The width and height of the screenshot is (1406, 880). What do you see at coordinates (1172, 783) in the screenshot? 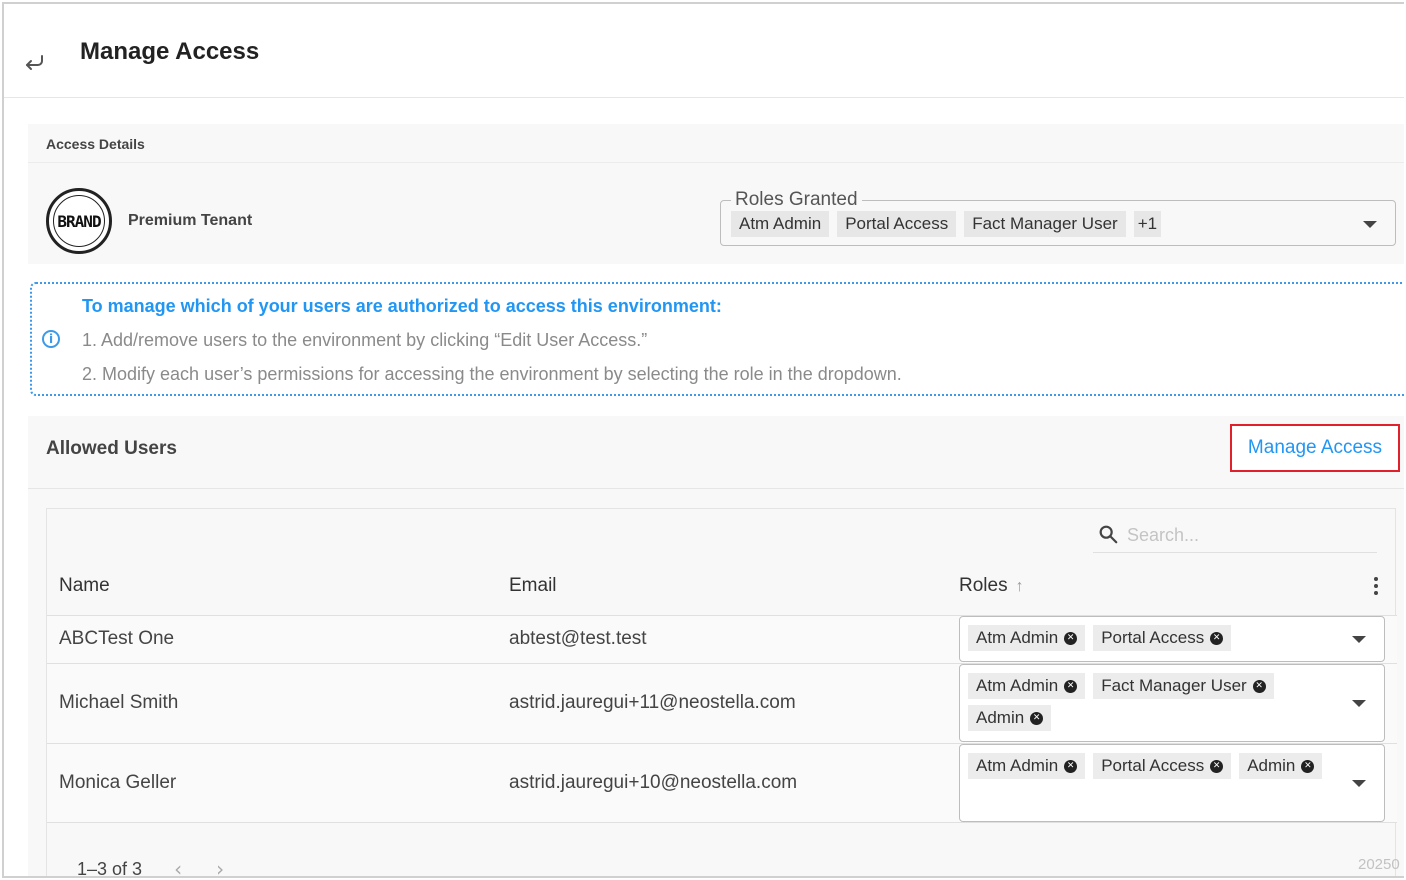
I see `roles-select: Atm Admin ✕ Portal Access ✕ Admin ✕` at bounding box center [1172, 783].